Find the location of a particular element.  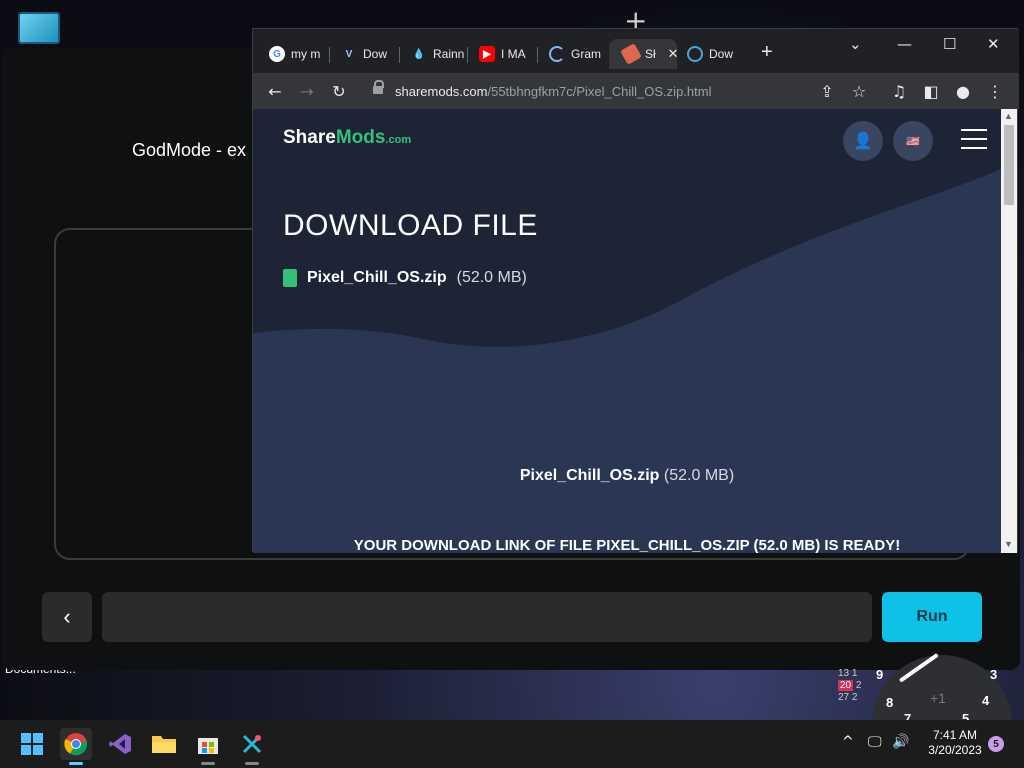

volume-icon: 🔊 is located at coordinates (900, 742).